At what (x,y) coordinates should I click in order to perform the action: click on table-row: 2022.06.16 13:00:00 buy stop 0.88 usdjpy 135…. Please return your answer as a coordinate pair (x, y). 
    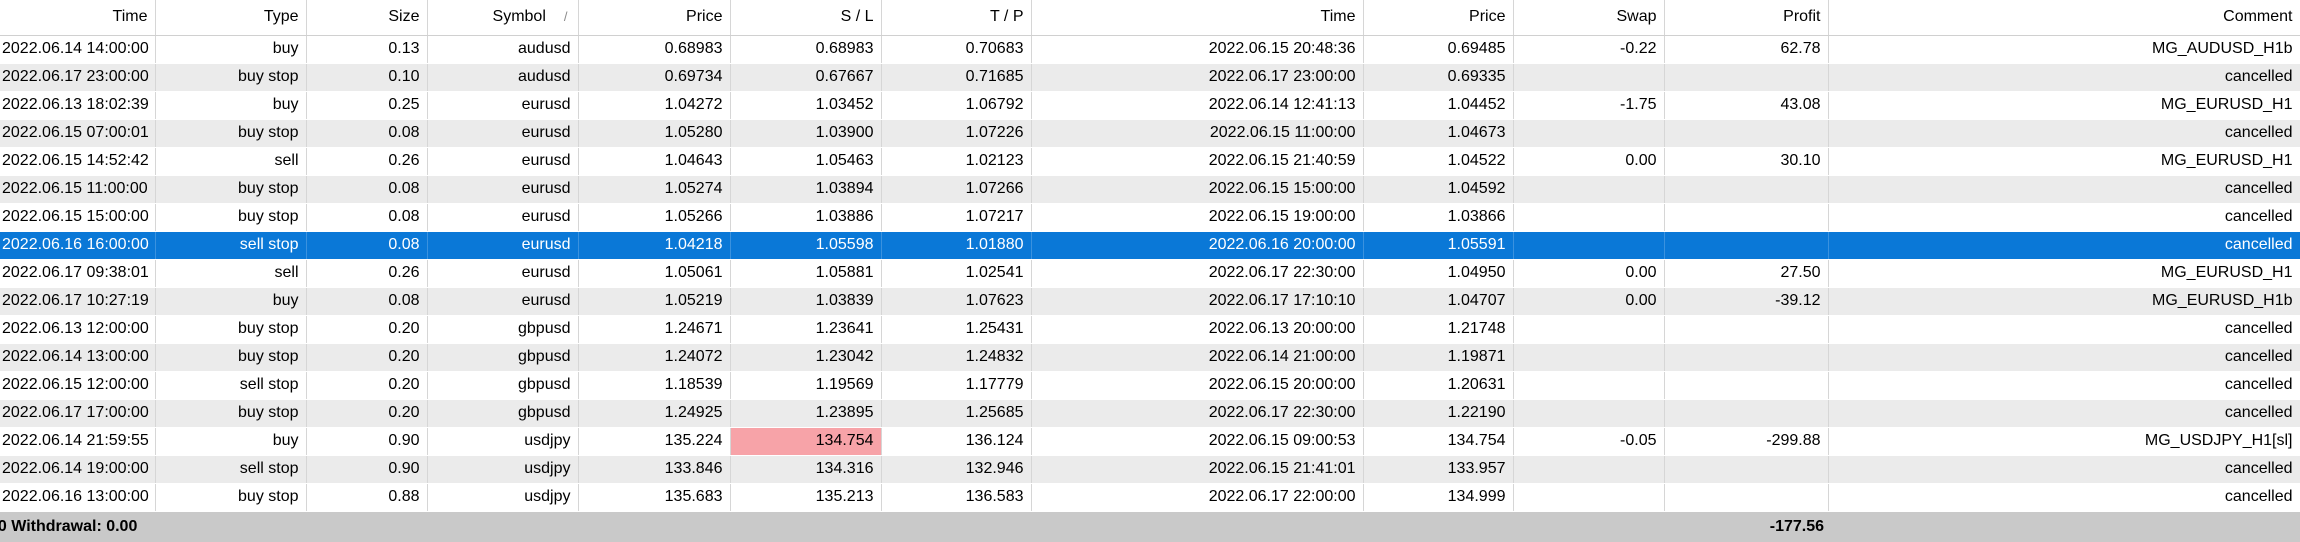
    Looking at the image, I should click on (1150, 497).